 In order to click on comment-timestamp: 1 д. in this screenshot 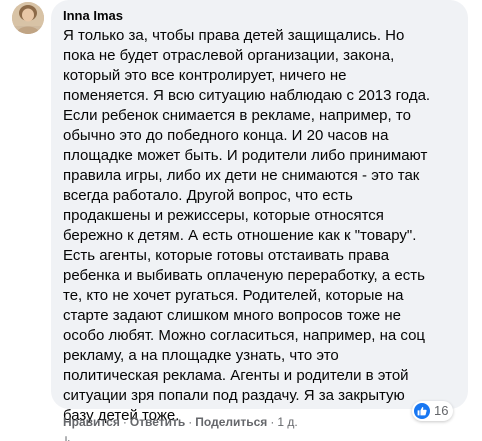, I will do `click(287, 422)`.